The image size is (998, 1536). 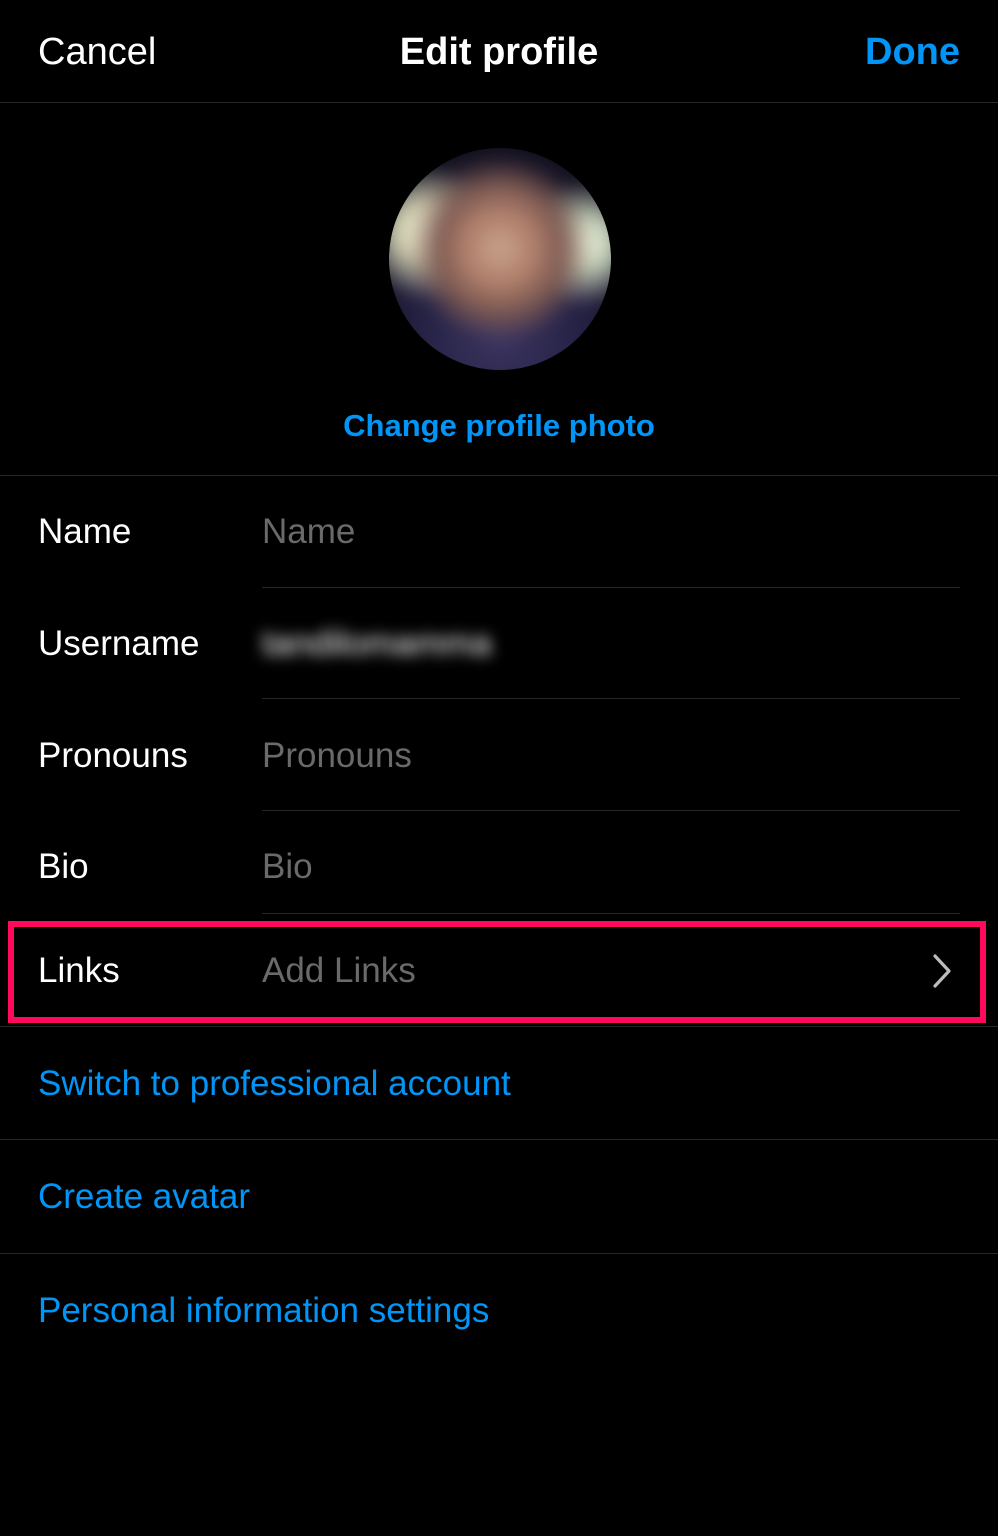 I want to click on profile-avatar, so click(x=500, y=259).